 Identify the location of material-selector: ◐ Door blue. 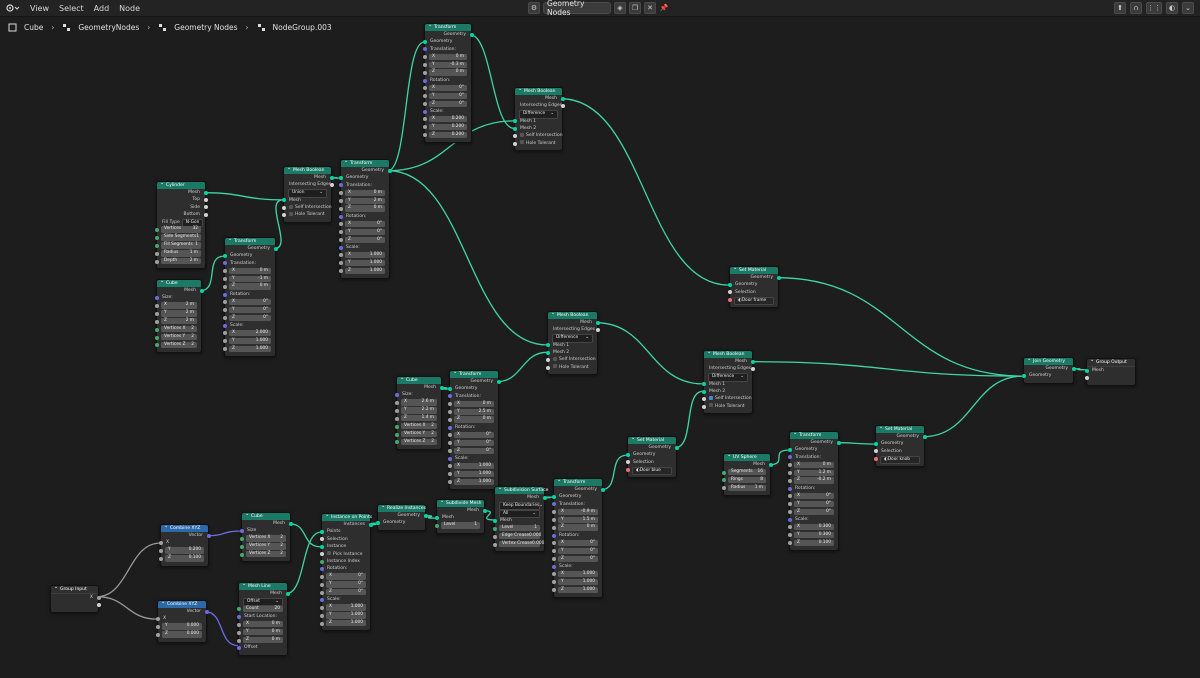
(652, 471).